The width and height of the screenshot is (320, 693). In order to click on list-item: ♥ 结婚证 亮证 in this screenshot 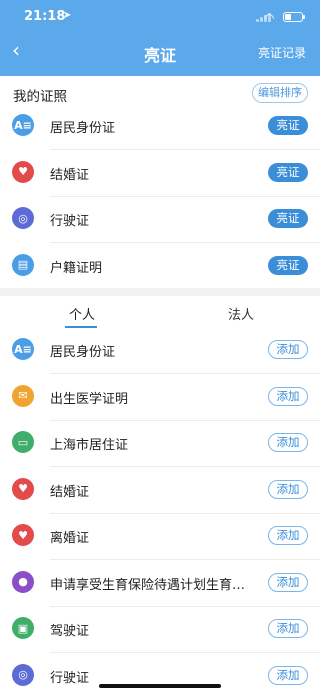, I will do `click(160, 174)`.